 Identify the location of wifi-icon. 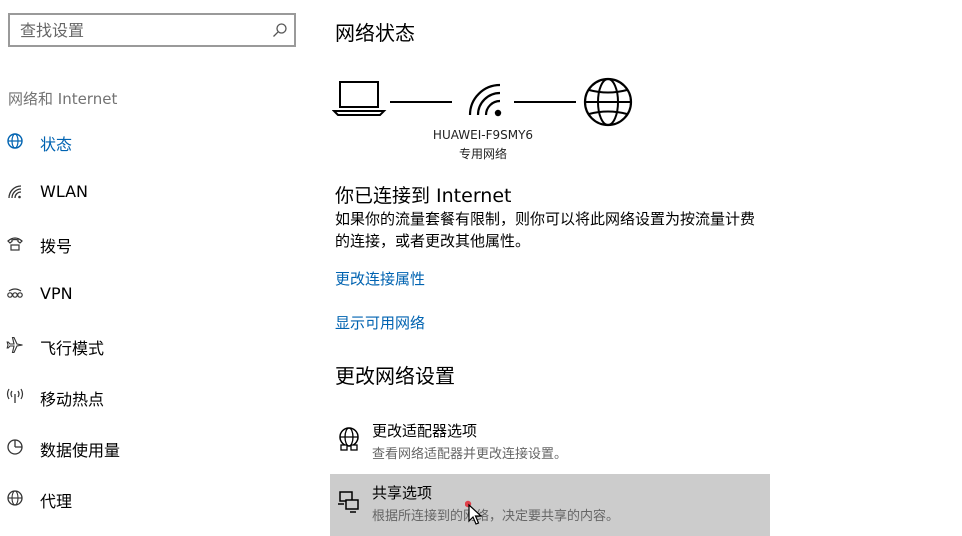
(15, 192).